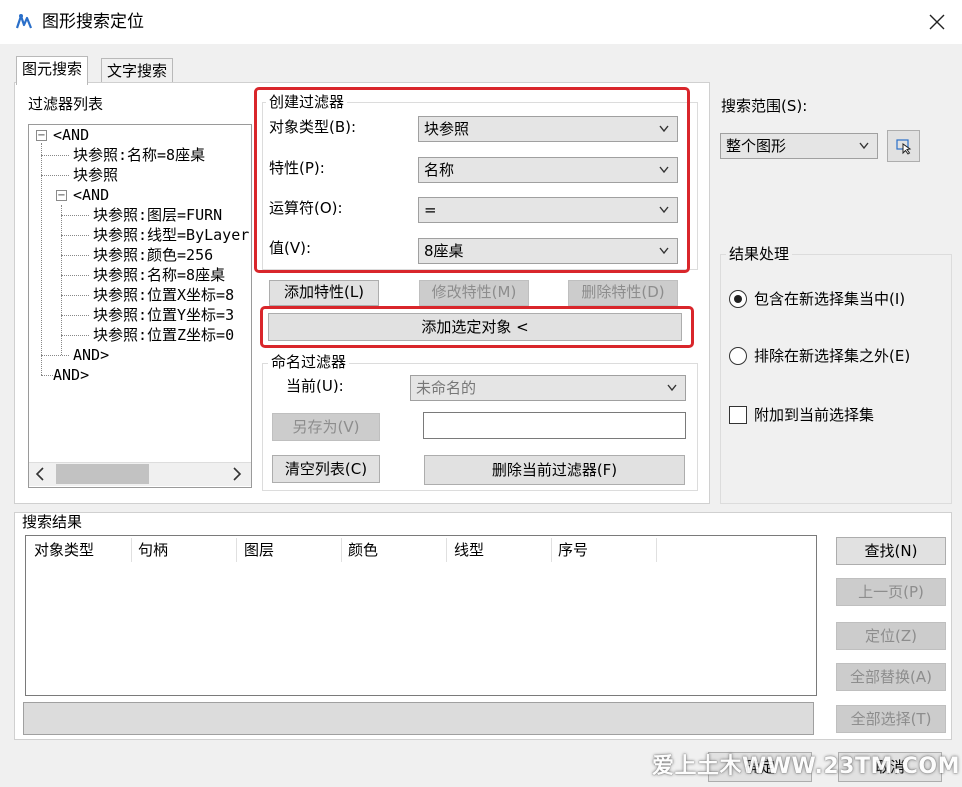 The image size is (962, 787). What do you see at coordinates (756, 146) in the screenshot?
I see `search-scope-value: 整个图形` at bounding box center [756, 146].